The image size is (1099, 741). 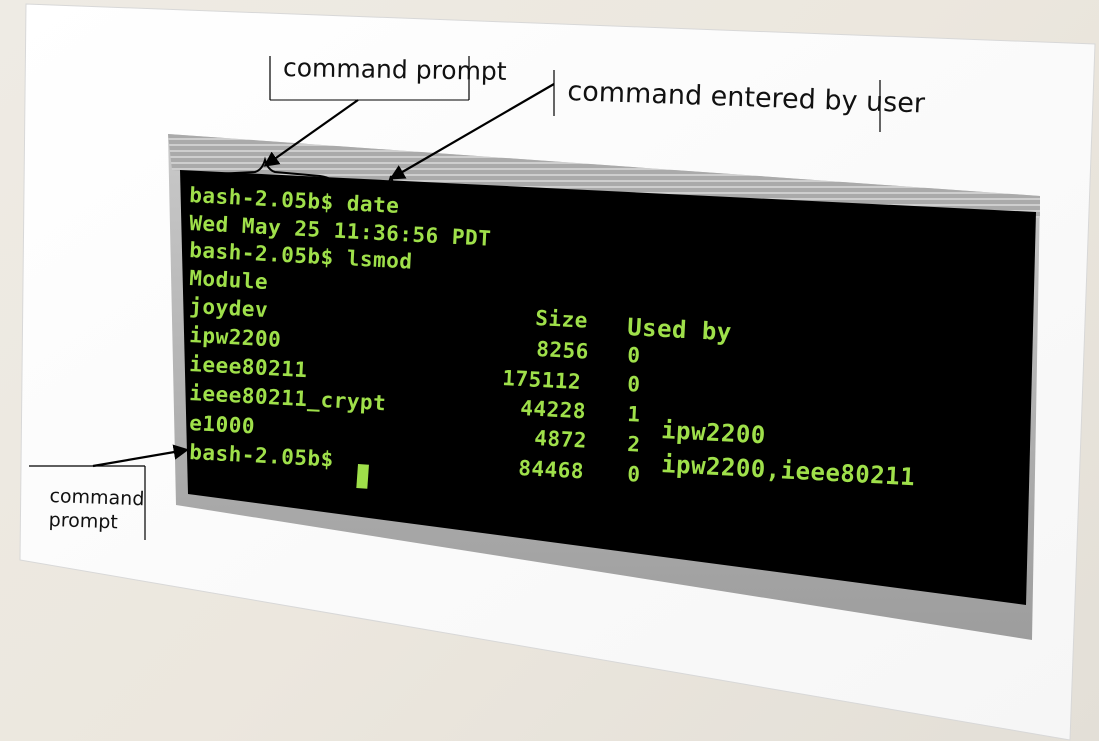 I want to click on callout-text-bottom-line2: prompt, so click(x=83, y=521).